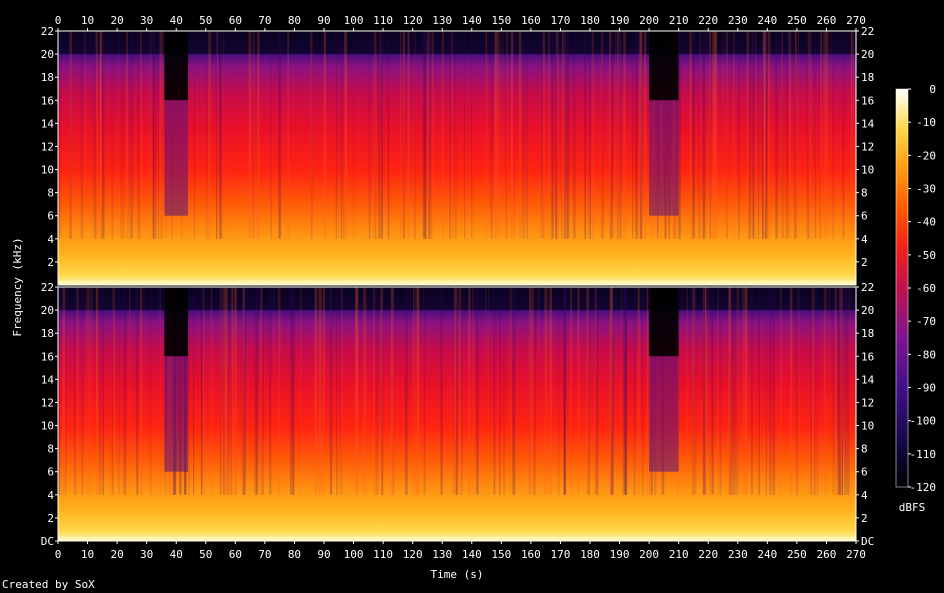 The height and width of the screenshot is (593, 944). I want to click on y-tick-label-right: 2, so click(864, 518).